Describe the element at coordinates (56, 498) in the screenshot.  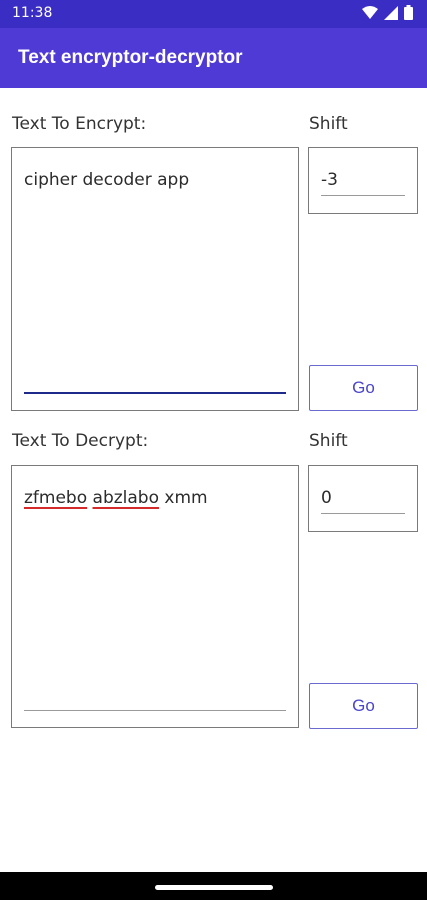
I see `decrypt-word-1: zfmebo` at that location.